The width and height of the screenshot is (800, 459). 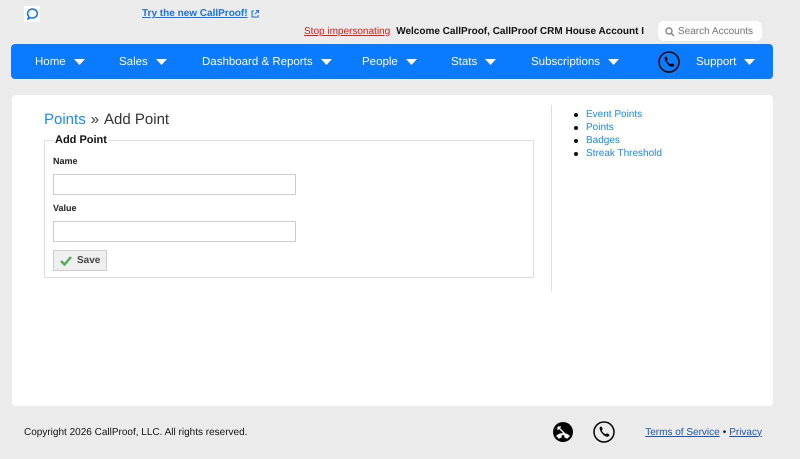 What do you see at coordinates (600, 127) in the screenshot?
I see `sidebar-link: Points` at bounding box center [600, 127].